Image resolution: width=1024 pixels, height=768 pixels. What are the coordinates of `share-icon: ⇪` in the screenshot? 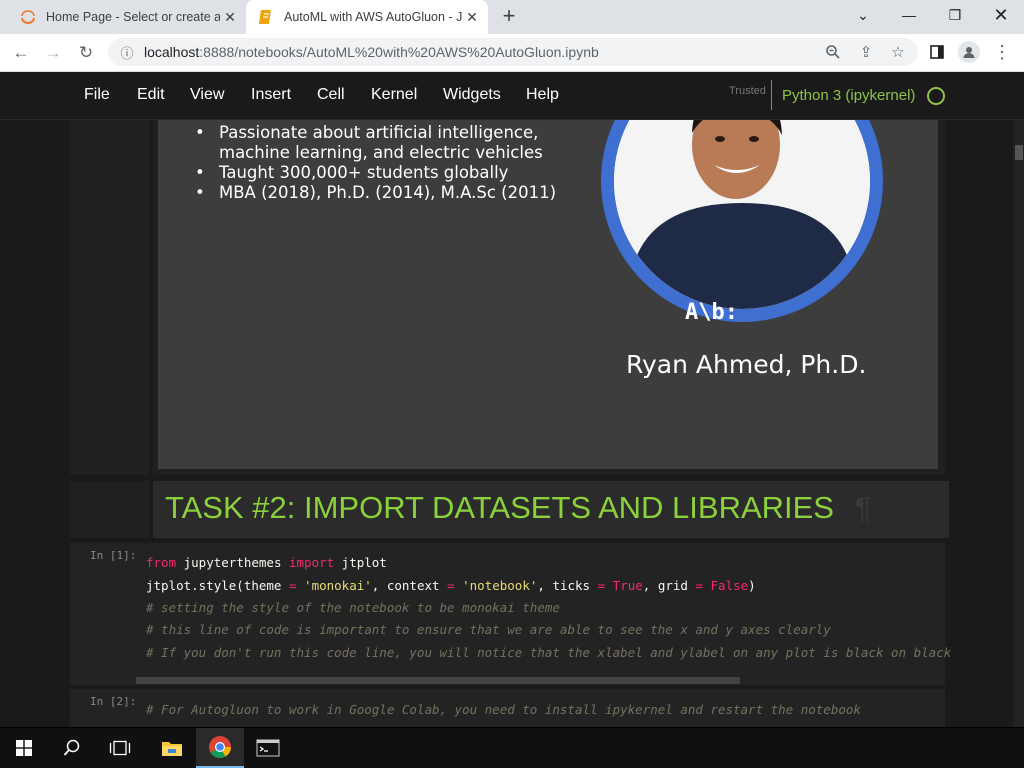 It's located at (866, 52).